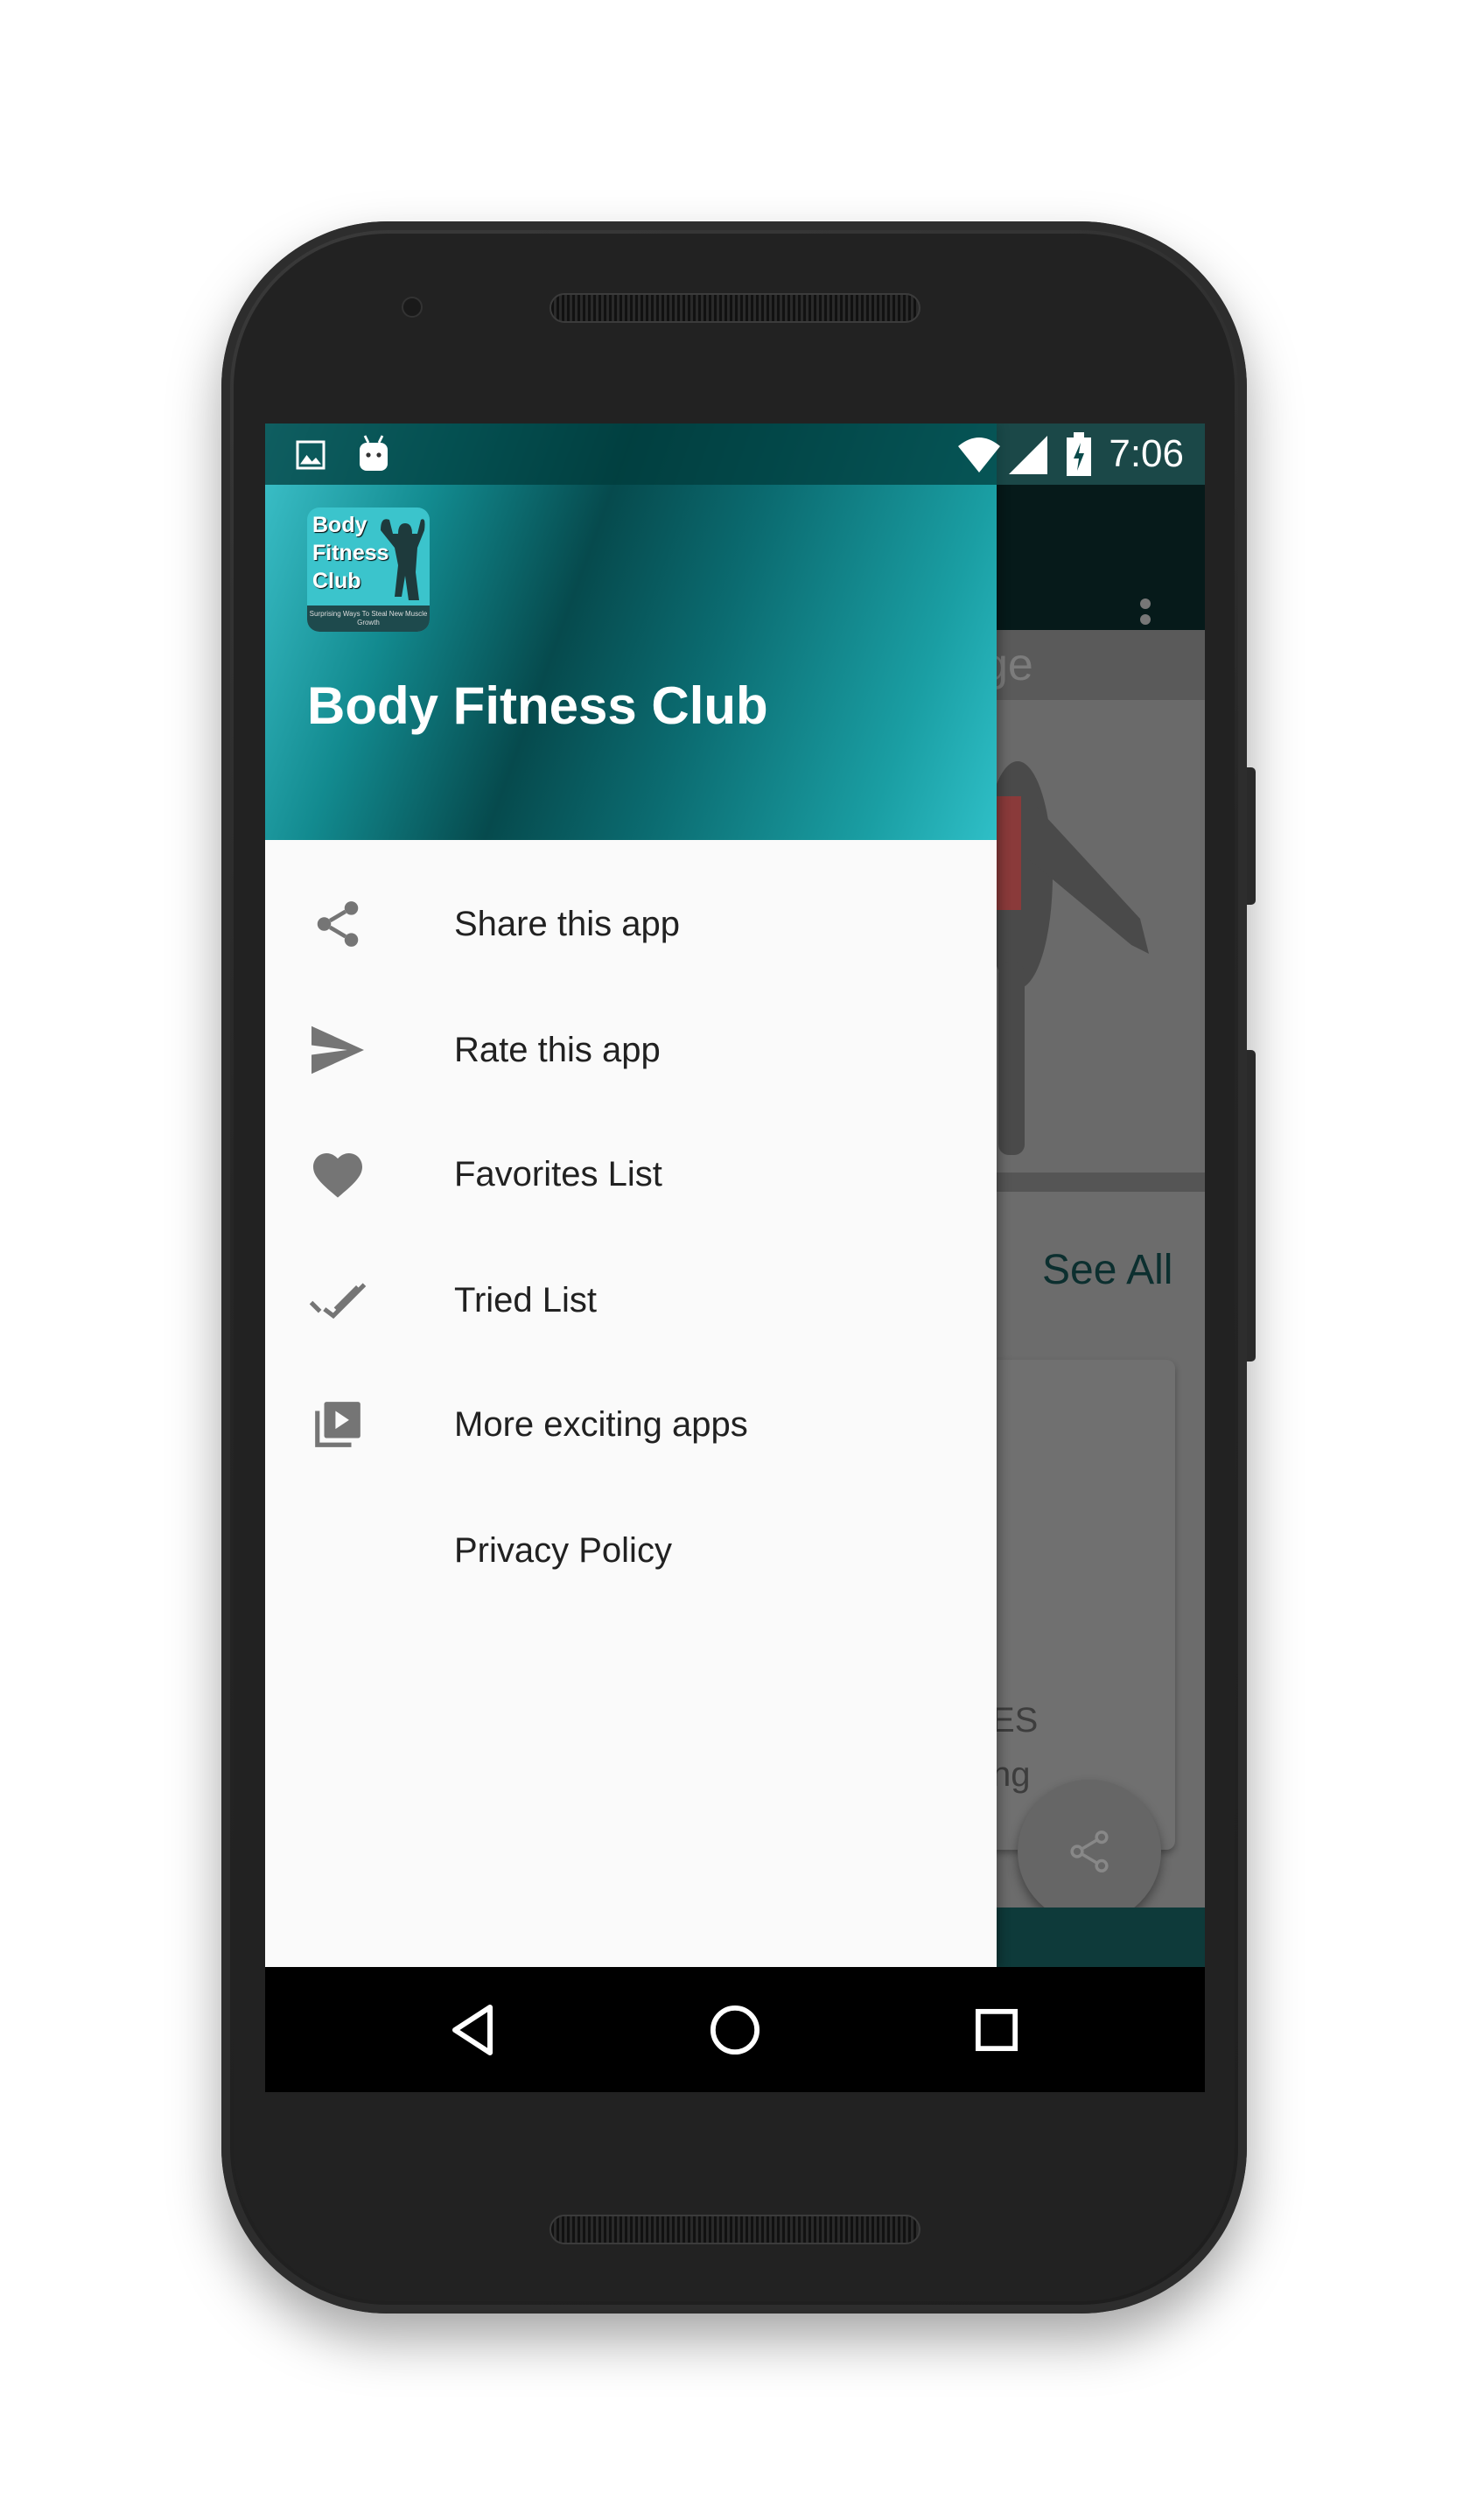 The height and width of the screenshot is (2520, 1470). I want to click on send-icon, so click(338, 1050).